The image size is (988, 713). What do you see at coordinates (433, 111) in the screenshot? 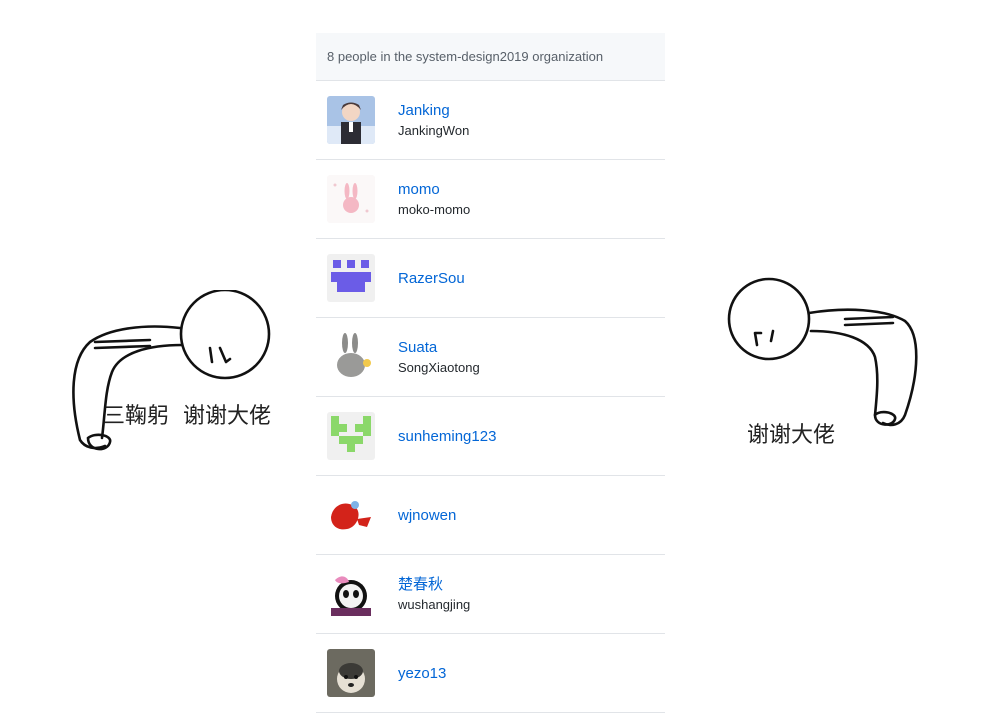
I see `member-display-name: Janking` at bounding box center [433, 111].